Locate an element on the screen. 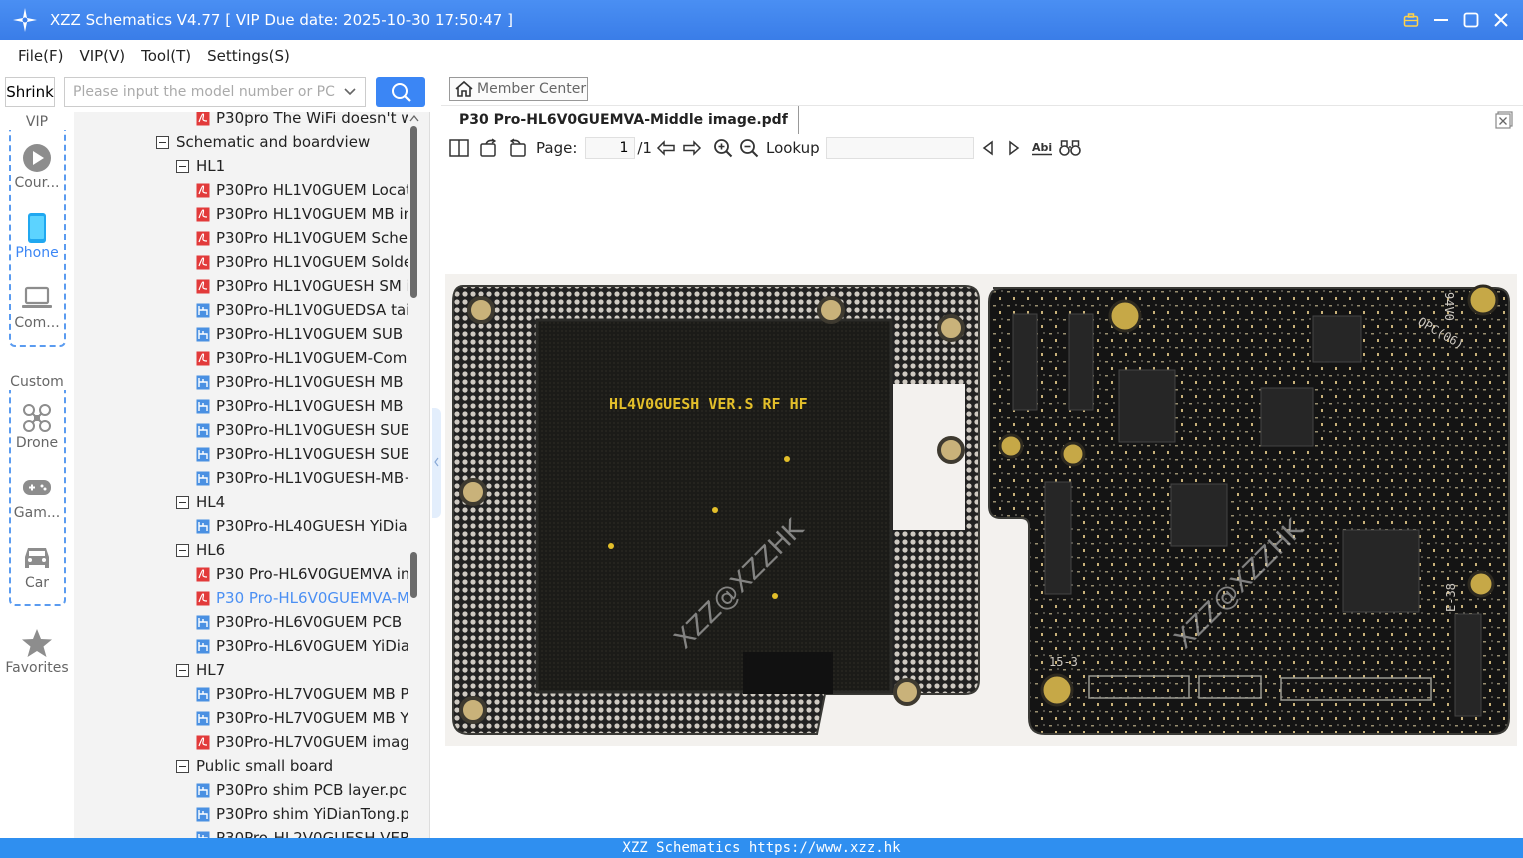  two-page-icon is located at coordinates (459, 148).